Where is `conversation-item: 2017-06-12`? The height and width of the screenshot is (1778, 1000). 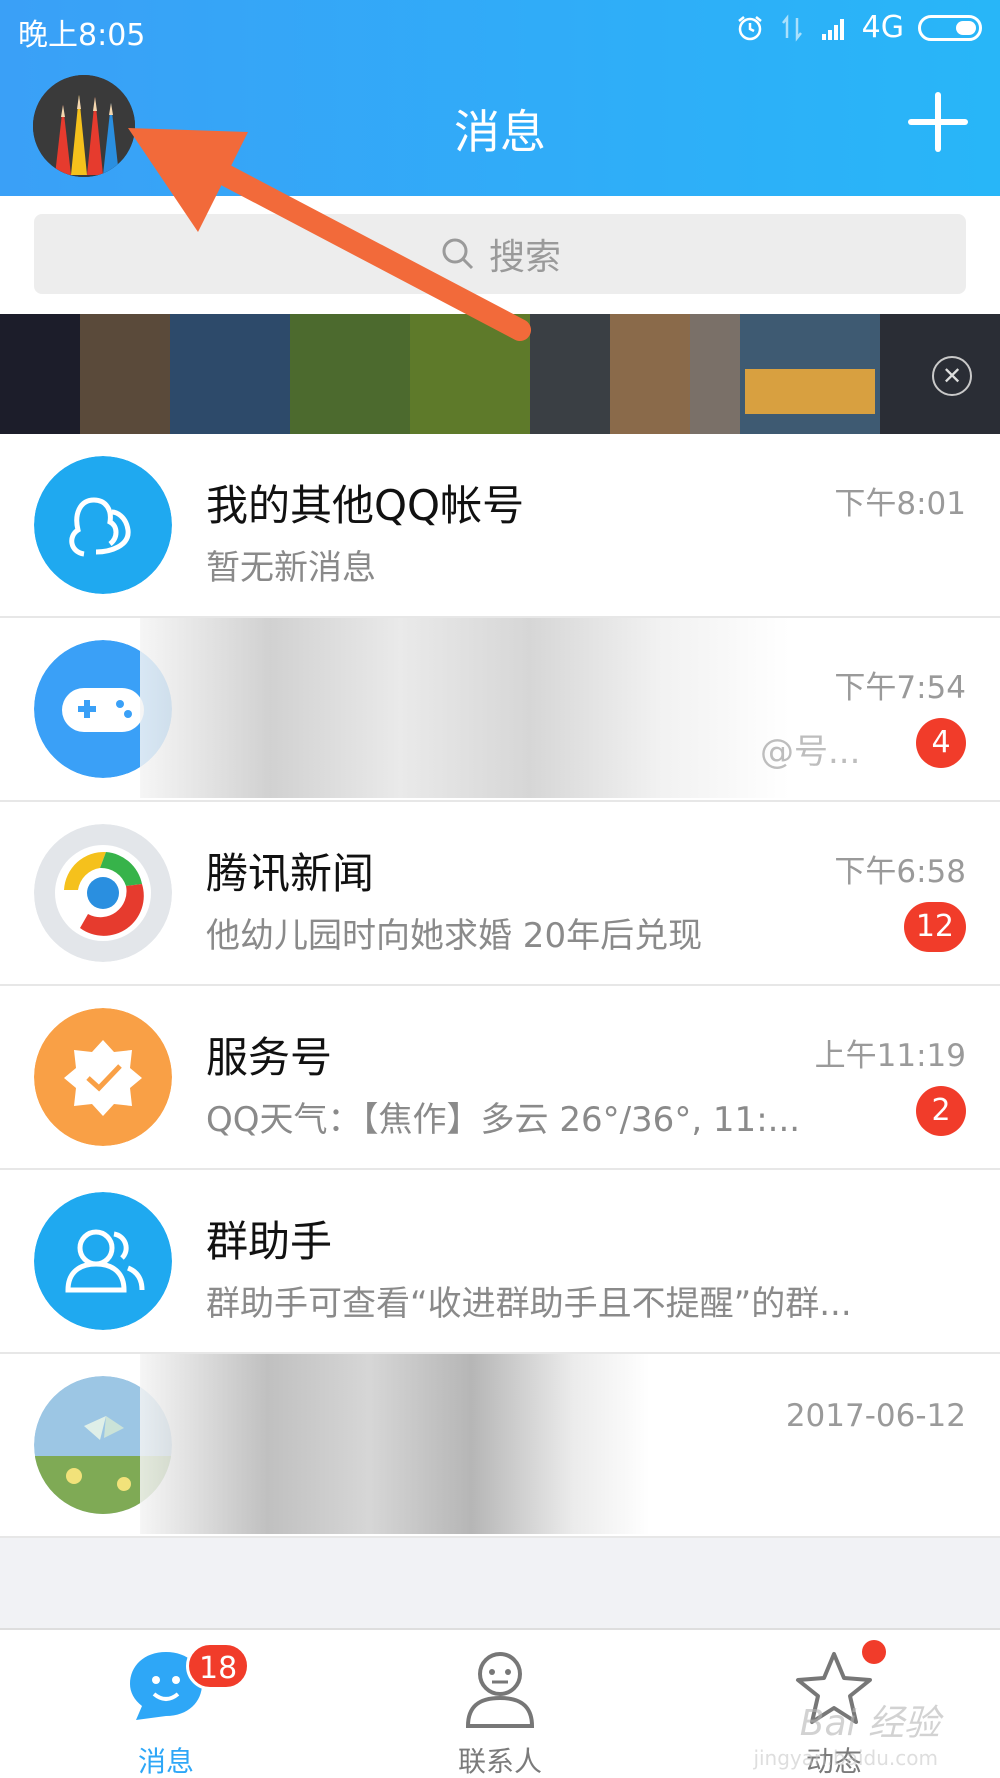 conversation-item: 2017-06-12 is located at coordinates (500, 1446).